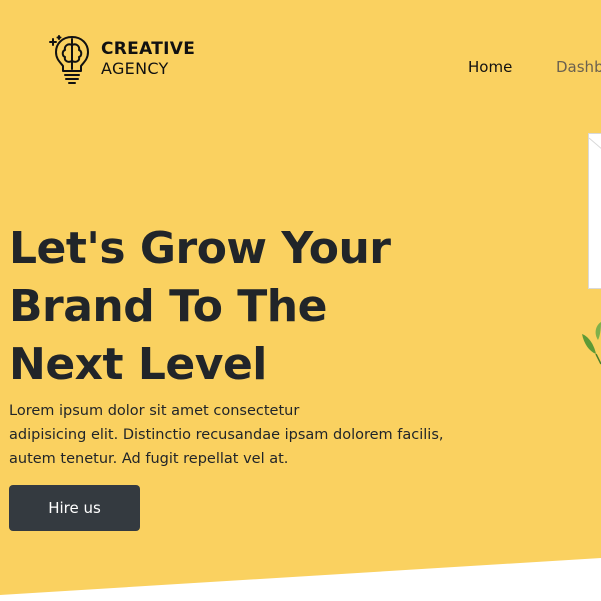  I want to click on brand-name-line1: CREATIVE, so click(148, 49).